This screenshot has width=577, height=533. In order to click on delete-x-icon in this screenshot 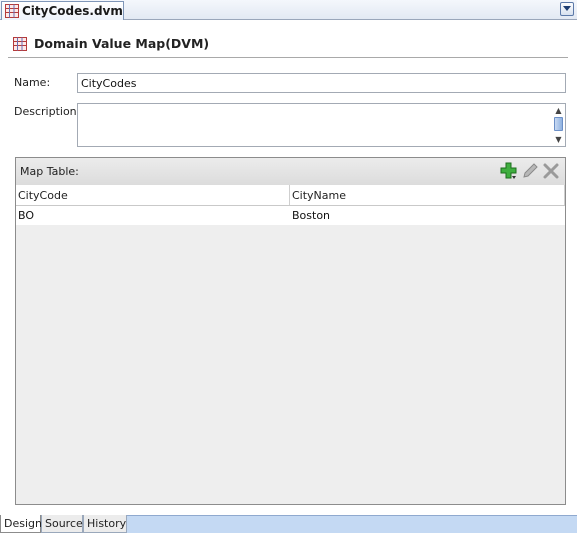, I will do `click(551, 171)`.